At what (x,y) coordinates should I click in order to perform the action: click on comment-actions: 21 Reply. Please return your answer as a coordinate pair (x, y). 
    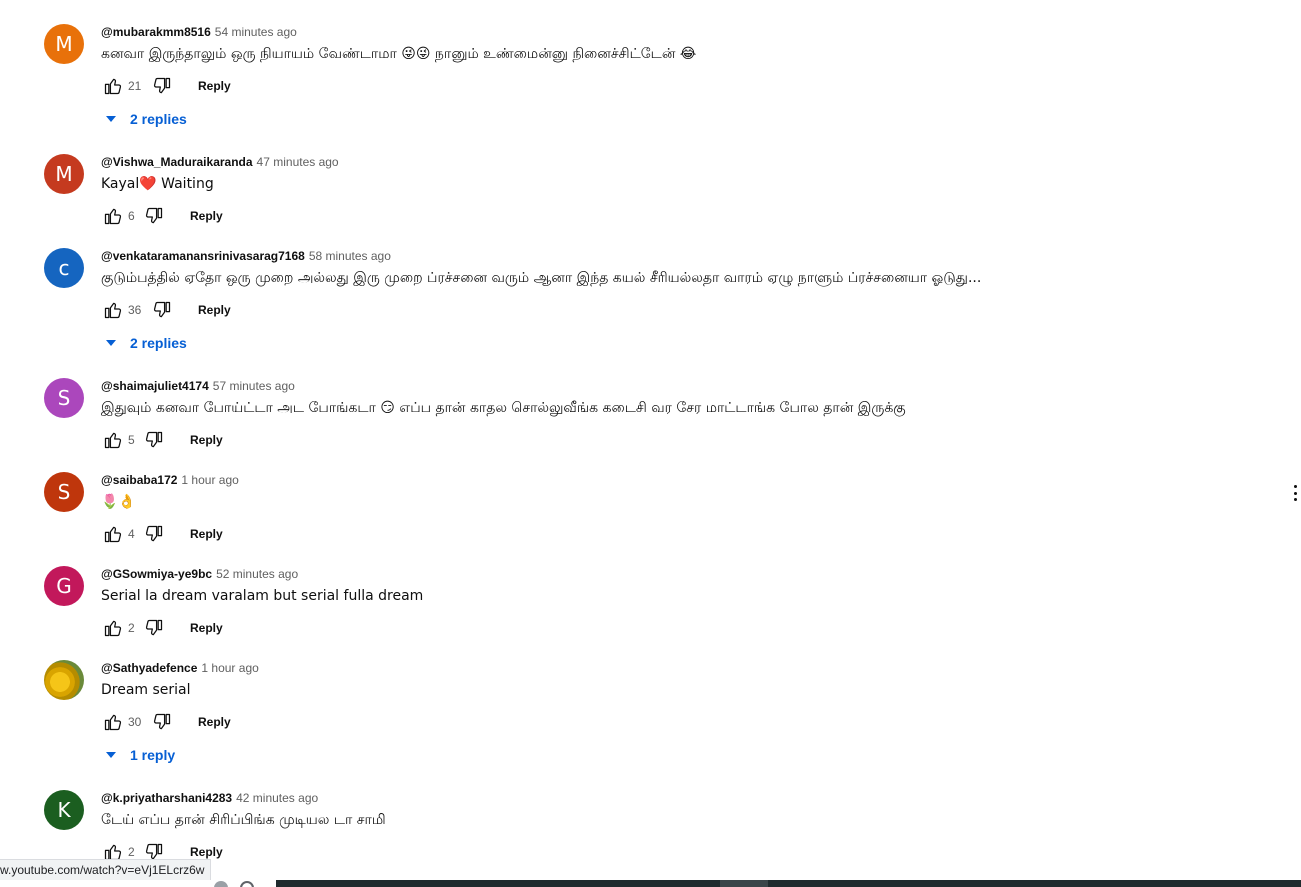
    Looking at the image, I should click on (671, 86).